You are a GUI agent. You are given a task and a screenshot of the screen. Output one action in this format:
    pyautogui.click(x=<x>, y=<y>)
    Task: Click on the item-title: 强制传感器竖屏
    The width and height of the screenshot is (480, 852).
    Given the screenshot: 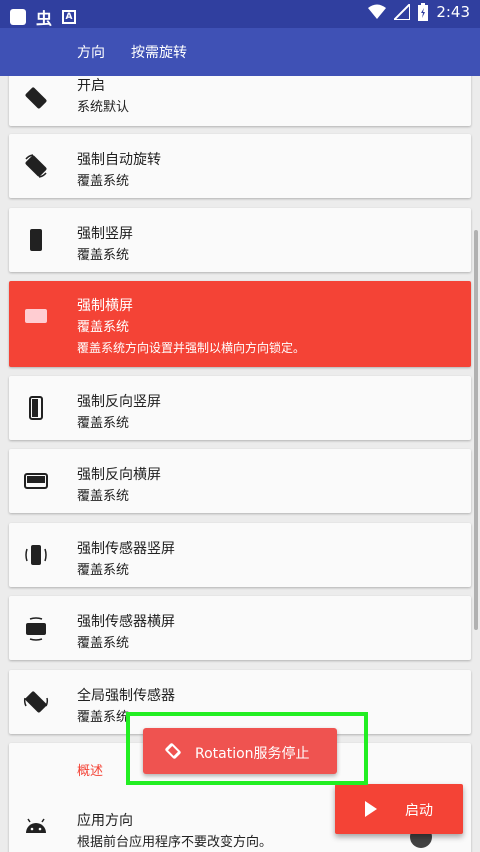 What is the action you would take?
    pyautogui.click(x=126, y=549)
    